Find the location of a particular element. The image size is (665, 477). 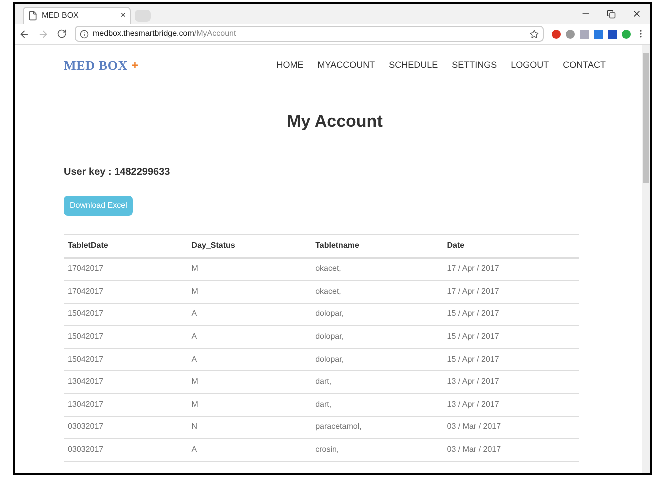

nav-link: SETTINGS is located at coordinates (475, 66).